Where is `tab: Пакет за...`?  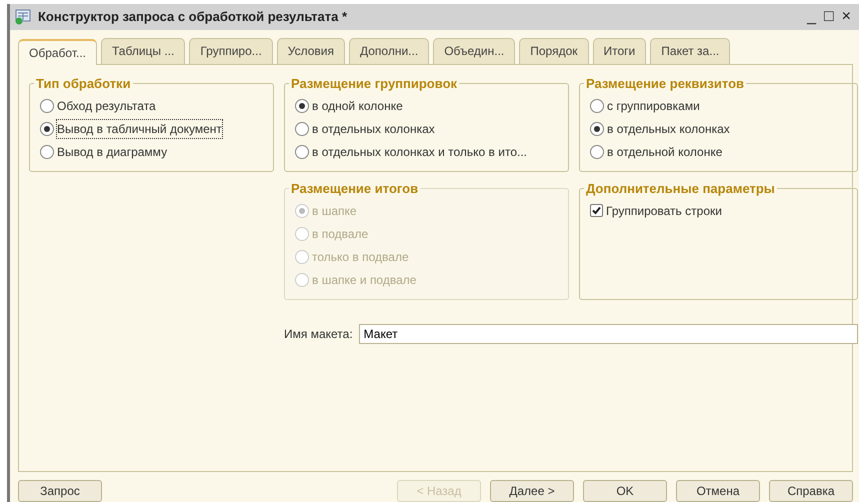
tab: Пакет за... is located at coordinates (690, 51).